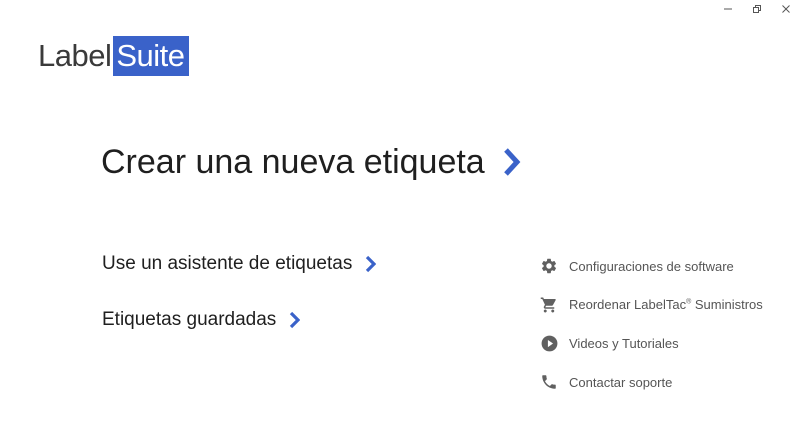  What do you see at coordinates (75, 55) in the screenshot?
I see `logo-text-label: Label` at bounding box center [75, 55].